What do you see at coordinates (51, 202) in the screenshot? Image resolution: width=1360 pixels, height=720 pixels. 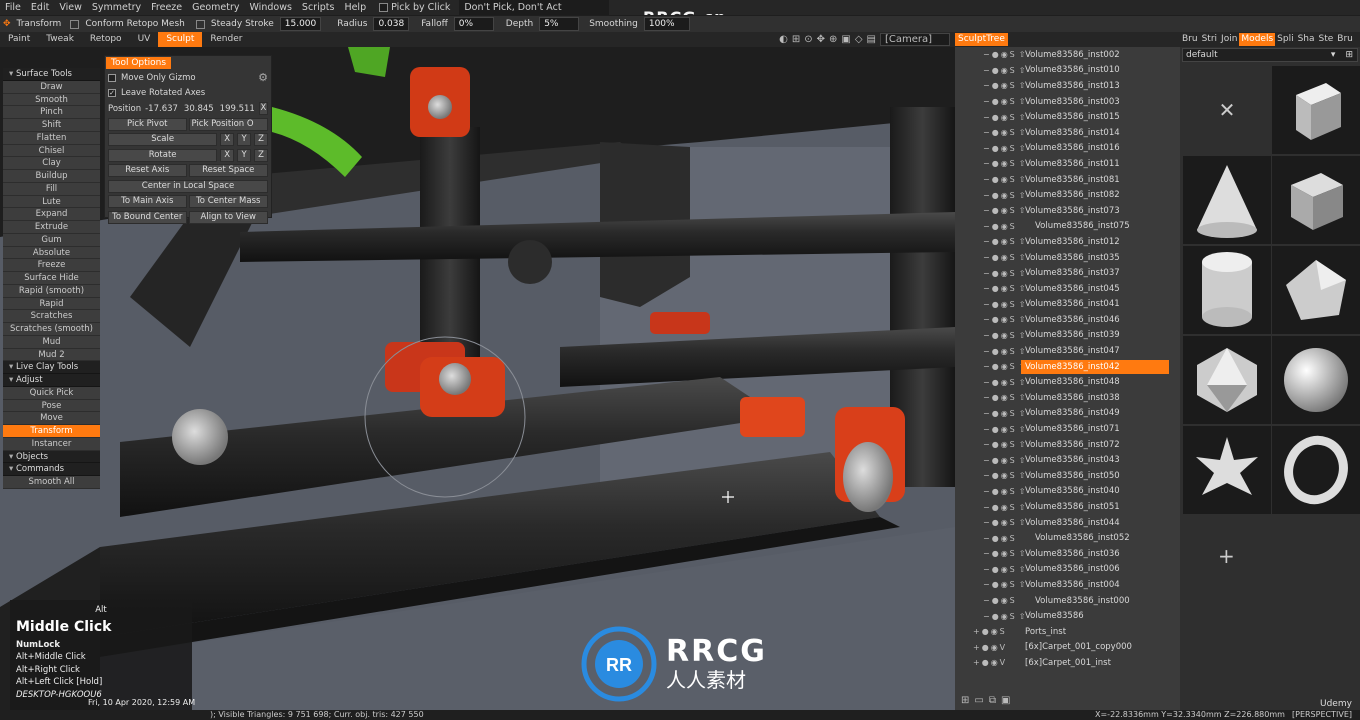 I see `tool-item: Lute` at bounding box center [51, 202].